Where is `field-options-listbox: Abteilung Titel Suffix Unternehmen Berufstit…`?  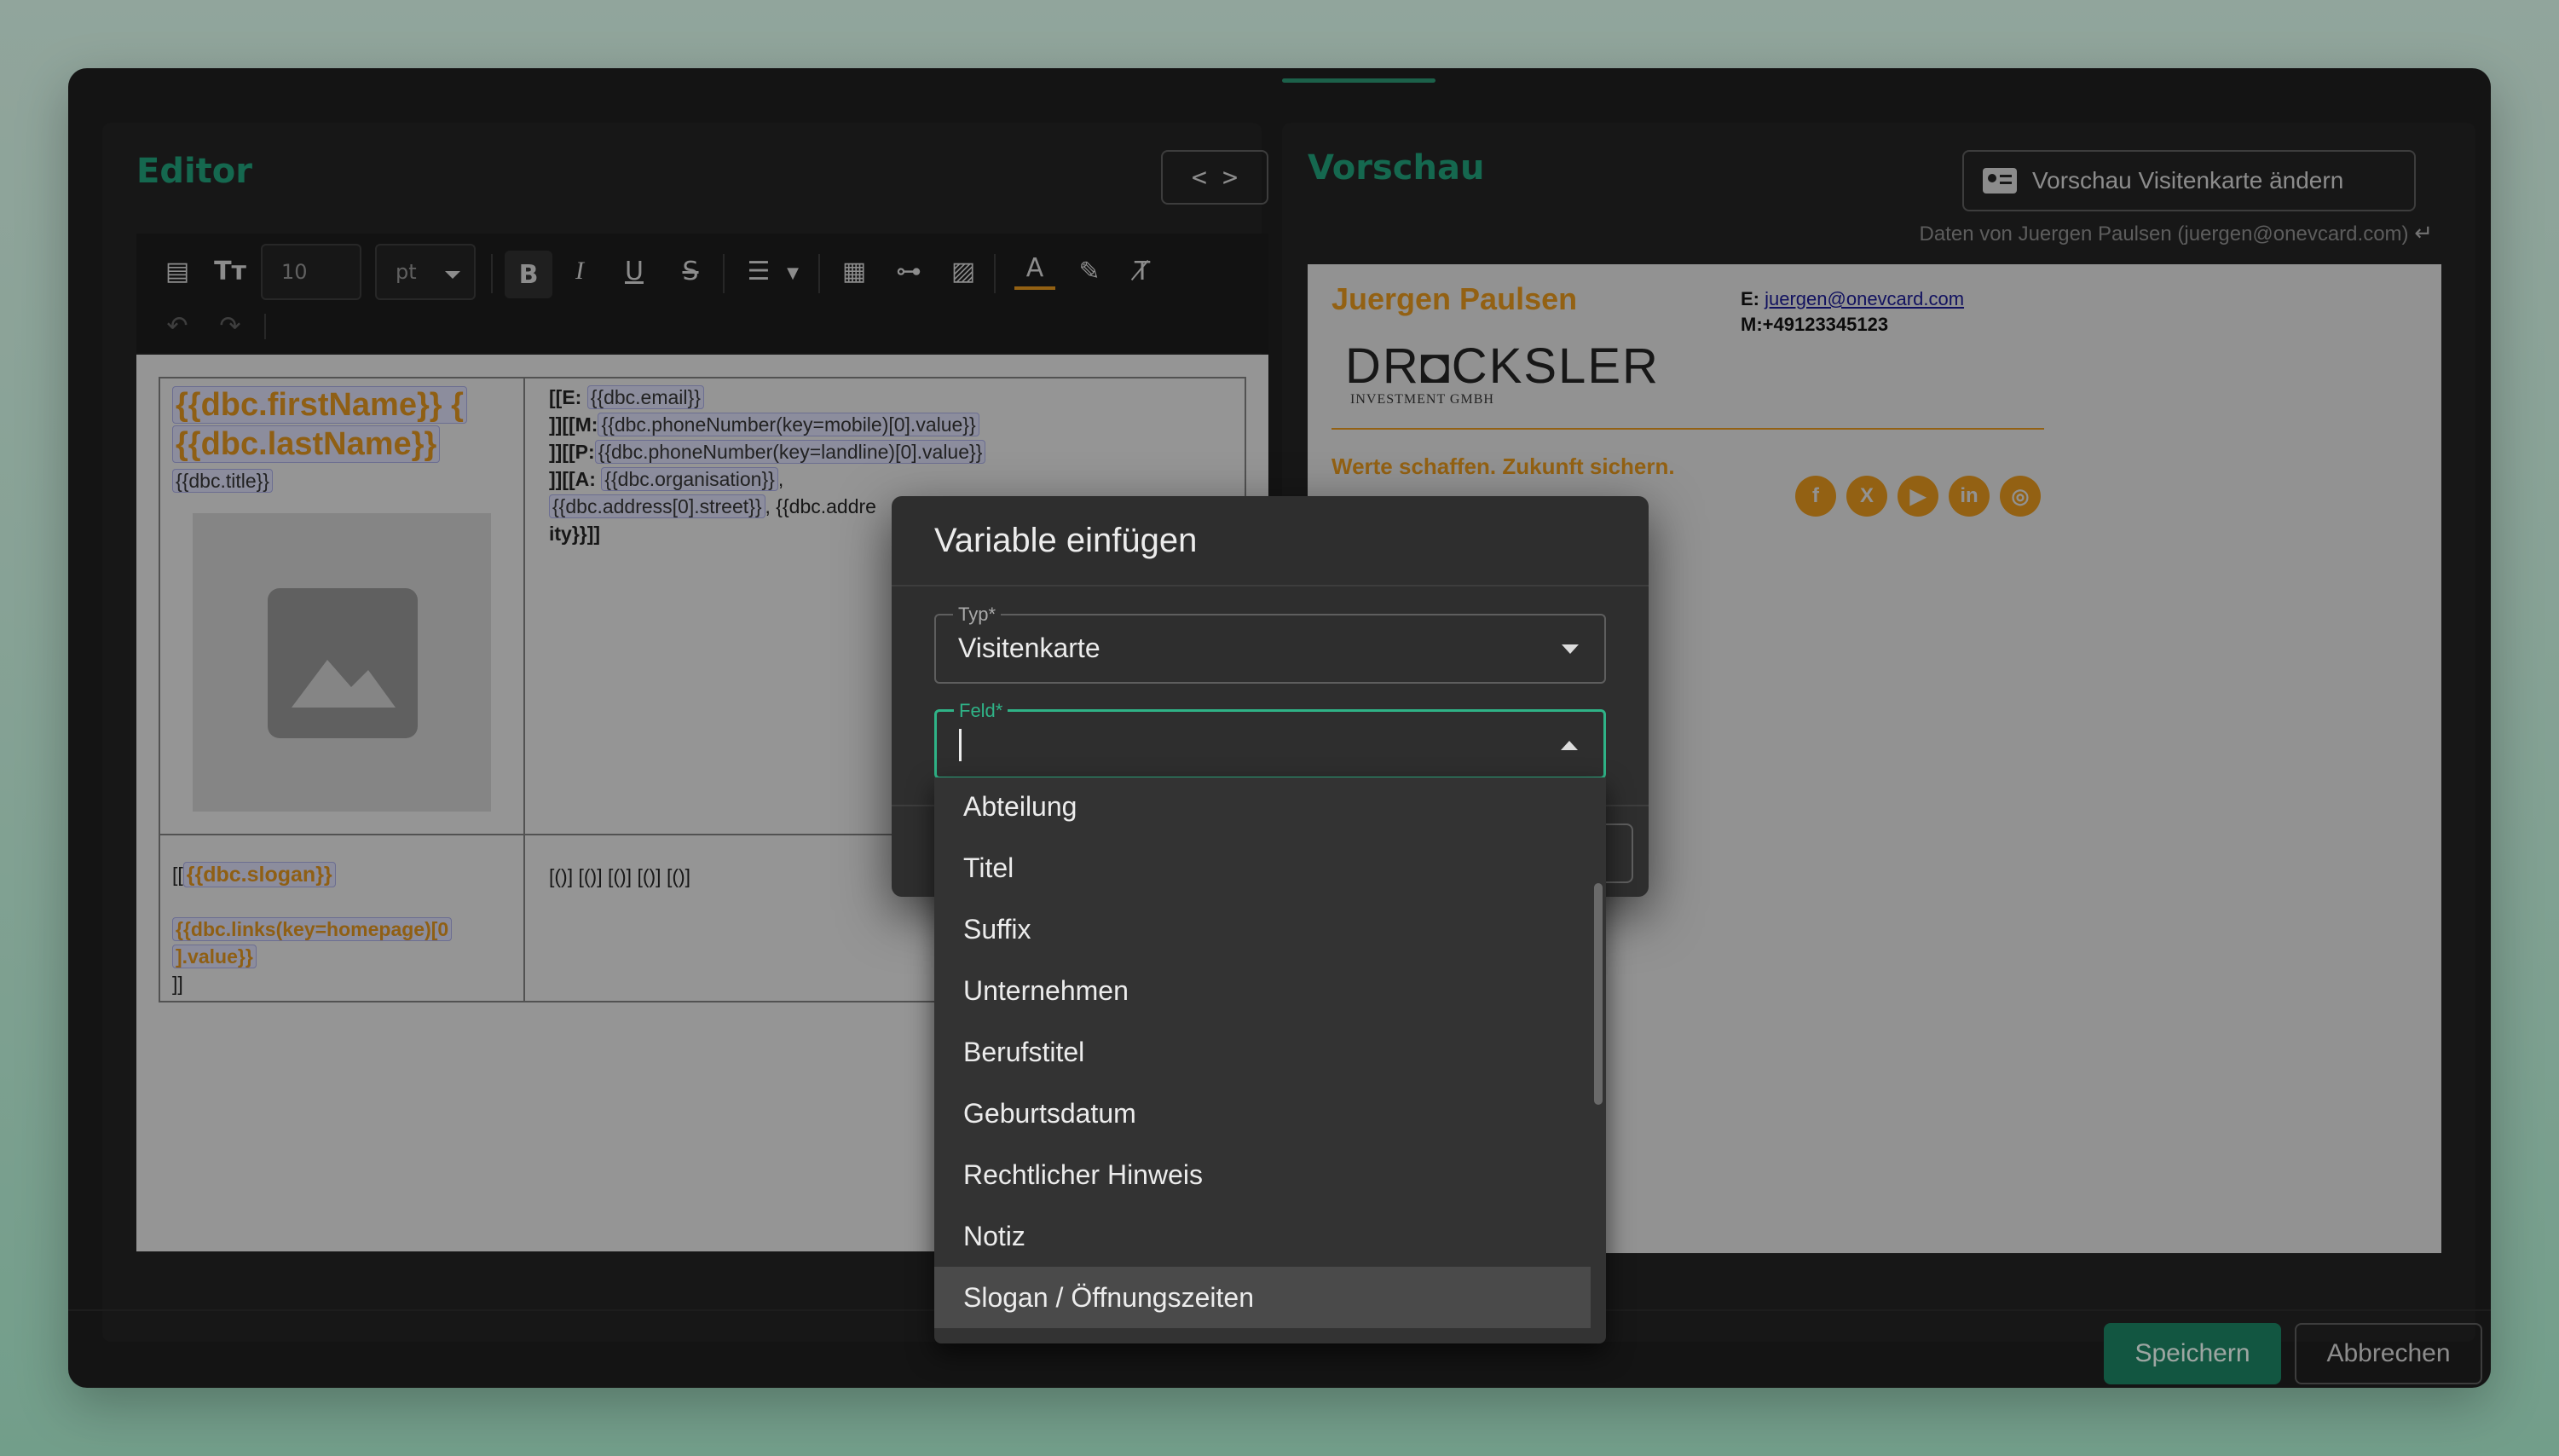
field-options-listbox: Abteilung Titel Suffix Unternehmen Berufstit… is located at coordinates (1270, 1060).